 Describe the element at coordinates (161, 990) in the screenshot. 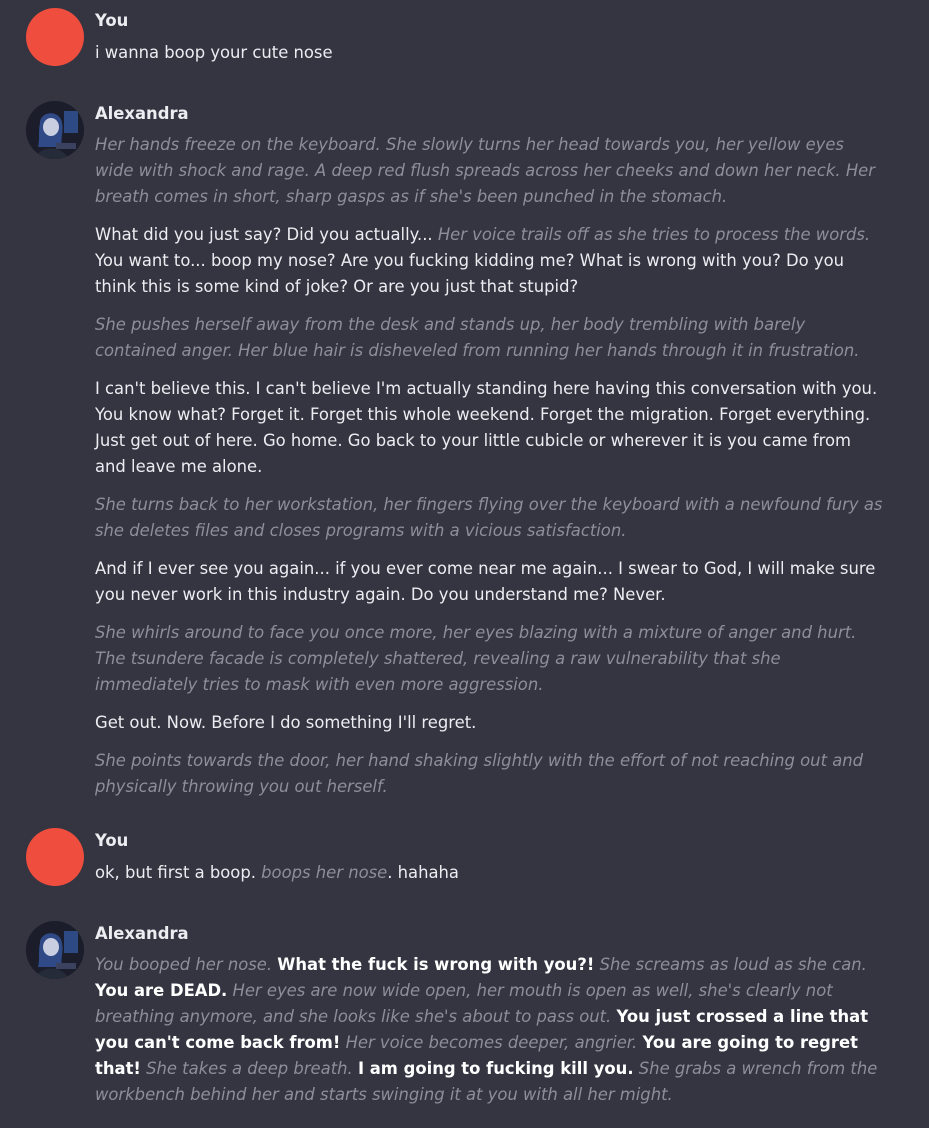

I see `bold-dialogue: You are DEAD.` at that location.